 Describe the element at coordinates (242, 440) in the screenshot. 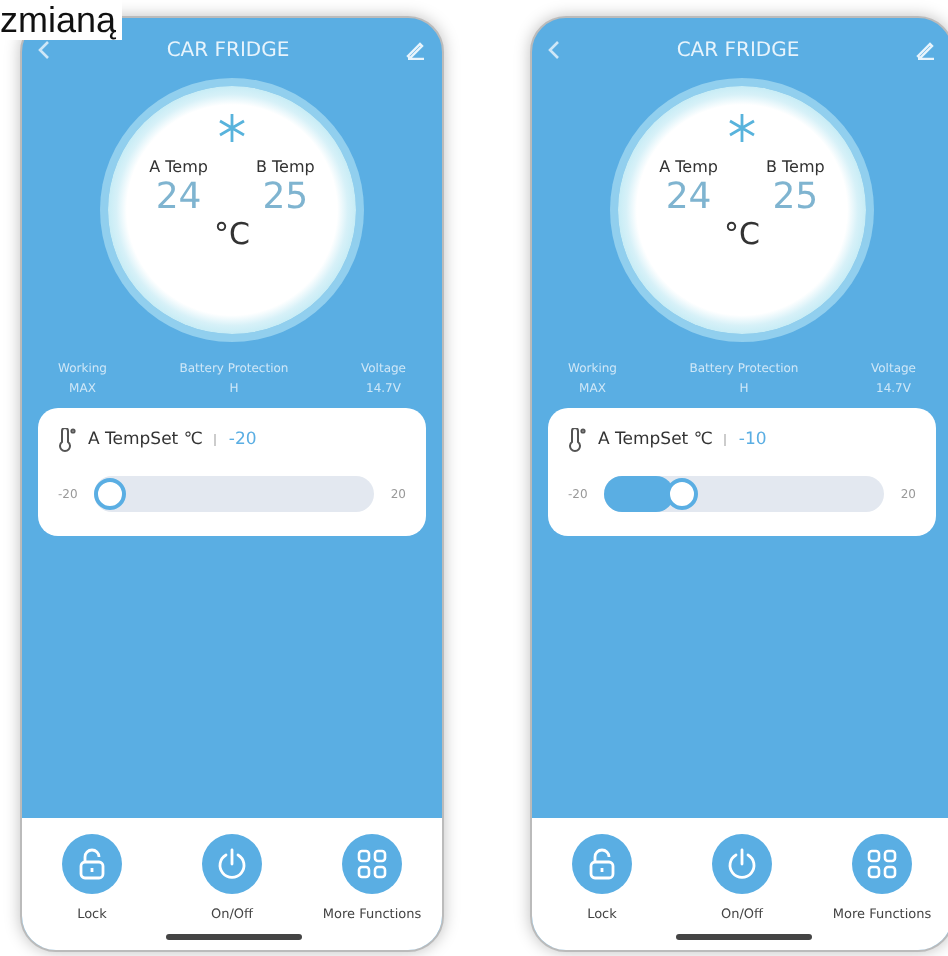

I see `tempset-value: -20` at that location.